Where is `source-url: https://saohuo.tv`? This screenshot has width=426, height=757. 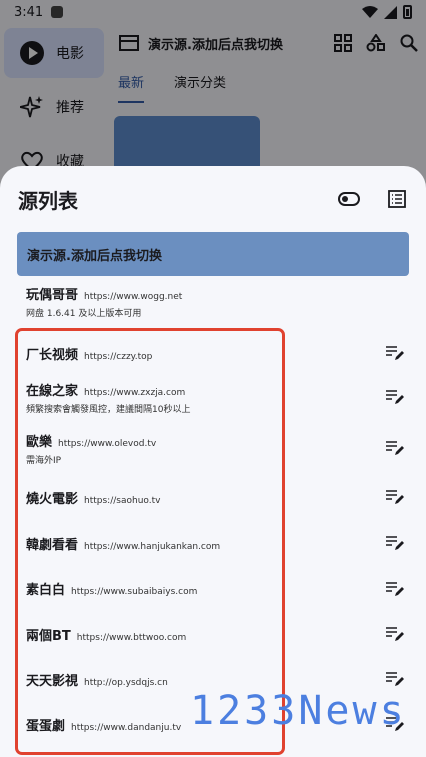 source-url: https://saohuo.tv is located at coordinates (122, 500).